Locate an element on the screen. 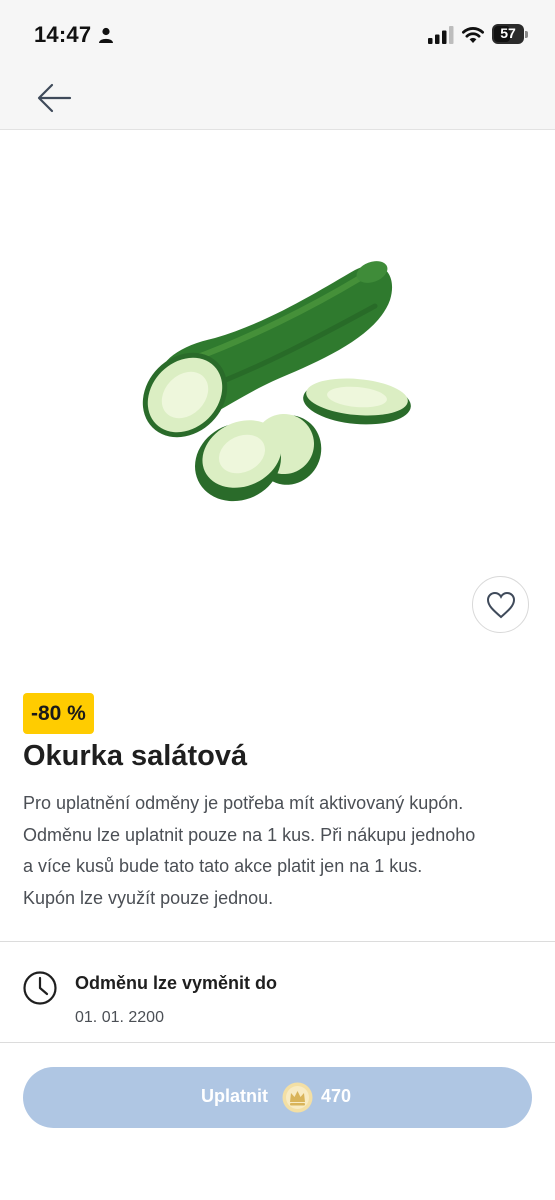 Image resolution: width=555 pixels, height=1200 pixels. battery-cap is located at coordinates (526, 34).